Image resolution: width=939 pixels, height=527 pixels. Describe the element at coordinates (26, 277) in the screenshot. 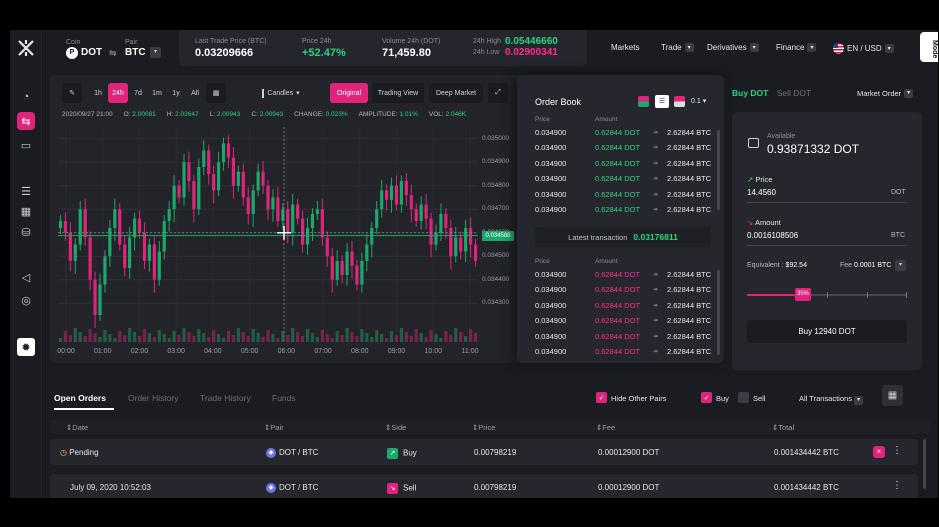

I see `megaphone-icon: ◁` at that location.